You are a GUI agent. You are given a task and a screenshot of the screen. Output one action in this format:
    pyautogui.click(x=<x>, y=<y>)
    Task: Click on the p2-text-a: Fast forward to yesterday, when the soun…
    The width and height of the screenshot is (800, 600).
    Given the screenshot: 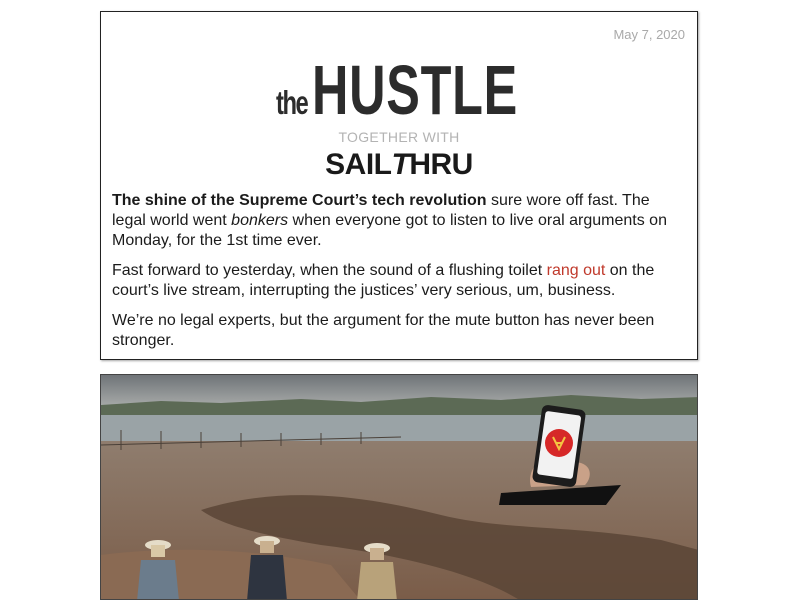 What is the action you would take?
    pyautogui.click(x=329, y=270)
    